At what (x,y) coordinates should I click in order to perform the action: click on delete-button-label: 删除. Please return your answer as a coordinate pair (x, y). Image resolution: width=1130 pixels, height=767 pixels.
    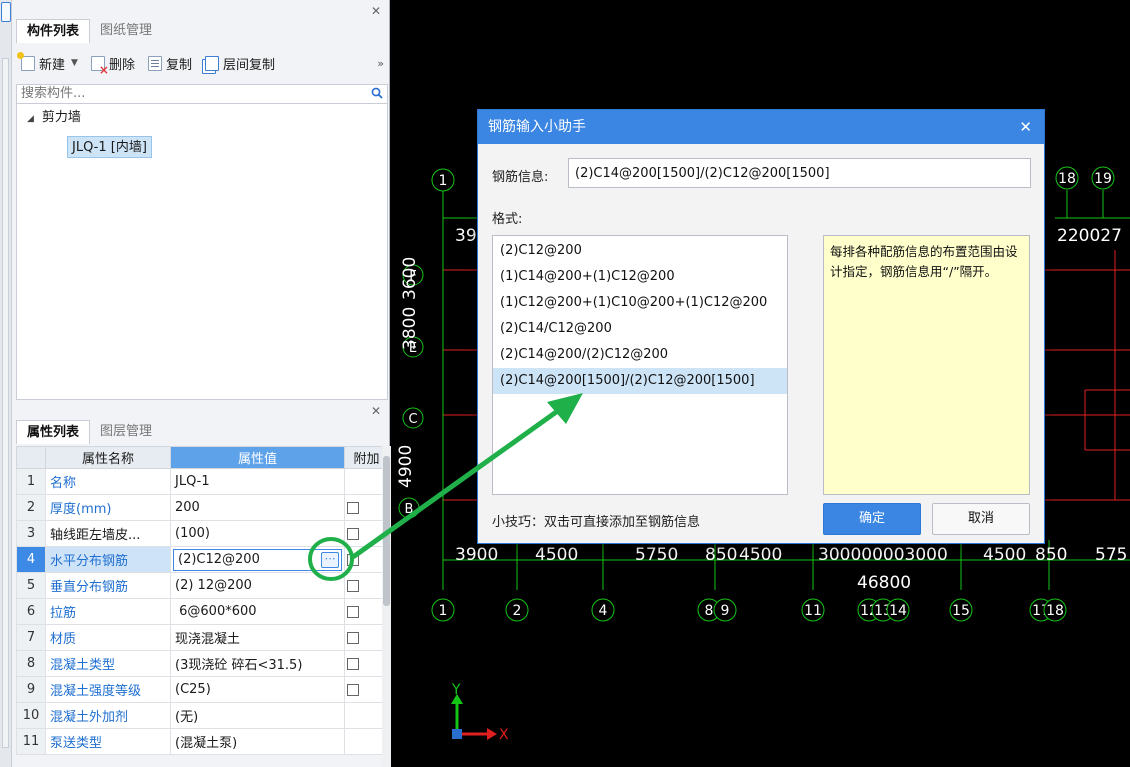
    Looking at the image, I should click on (121, 65).